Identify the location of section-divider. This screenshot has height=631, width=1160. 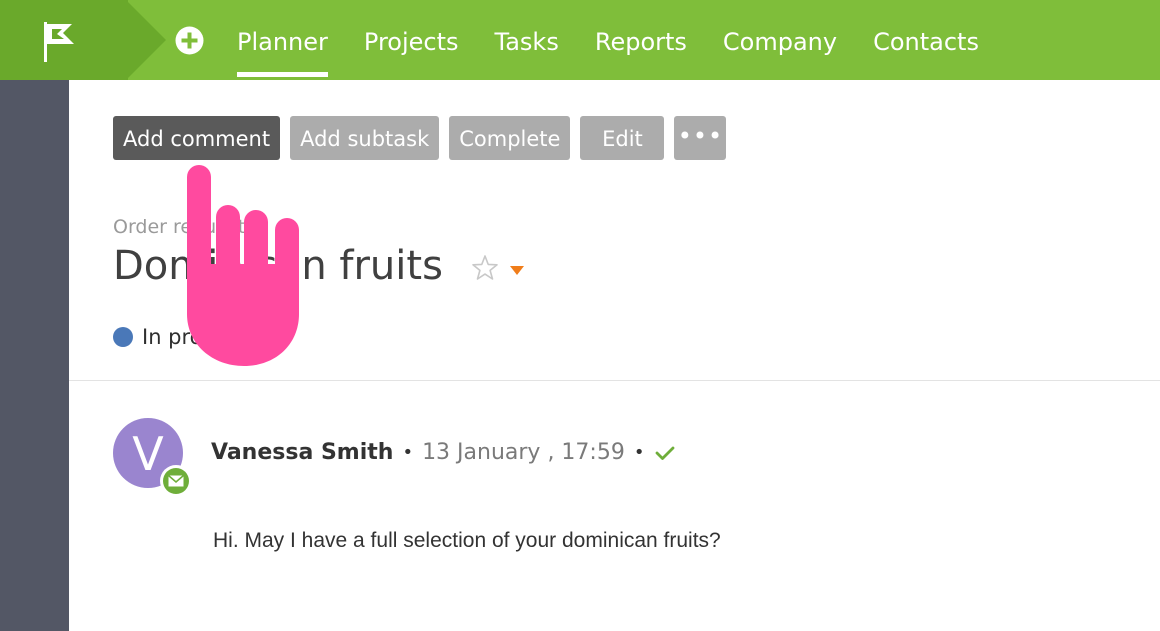
(614, 380).